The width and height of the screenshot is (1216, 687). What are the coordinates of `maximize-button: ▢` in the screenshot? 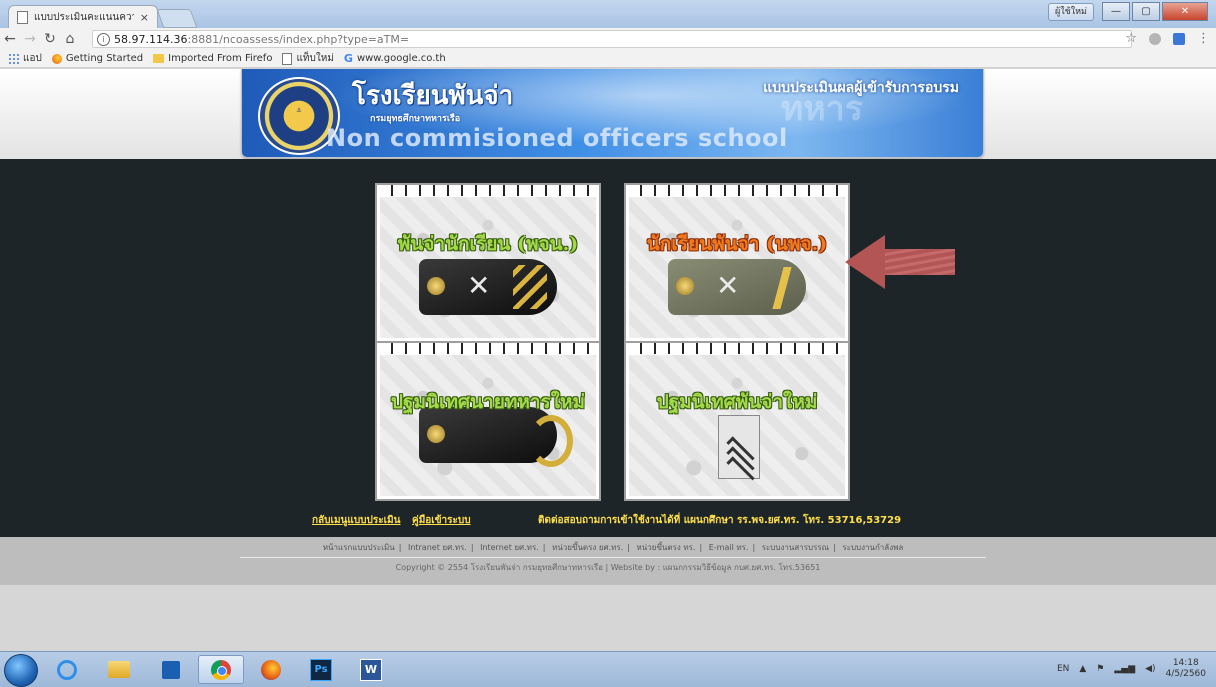 It's located at (1146, 11).